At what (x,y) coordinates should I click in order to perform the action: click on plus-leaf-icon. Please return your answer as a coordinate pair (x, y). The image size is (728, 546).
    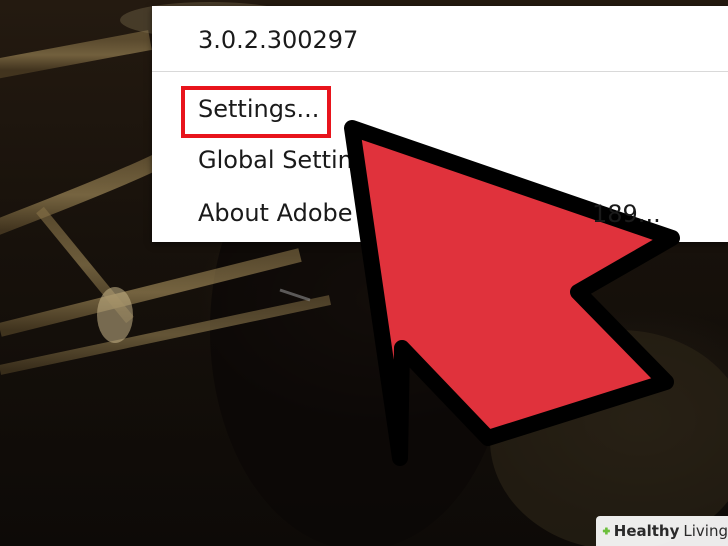
    Looking at the image, I should click on (606, 531).